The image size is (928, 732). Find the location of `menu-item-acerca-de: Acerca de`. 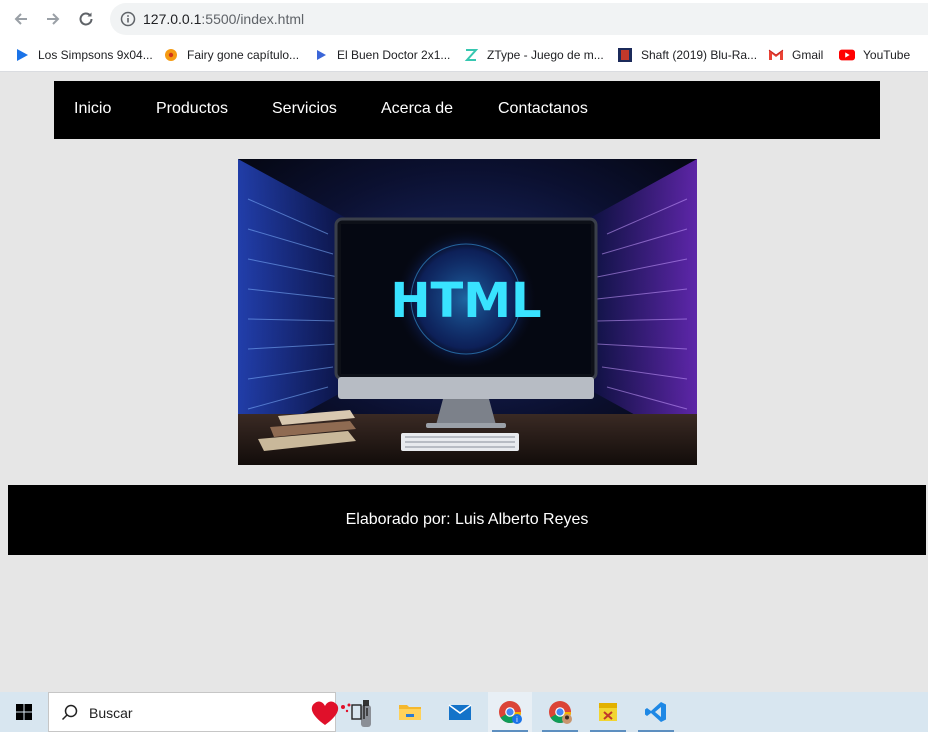

menu-item-acerca-de: Acerca de is located at coordinates (417, 109).